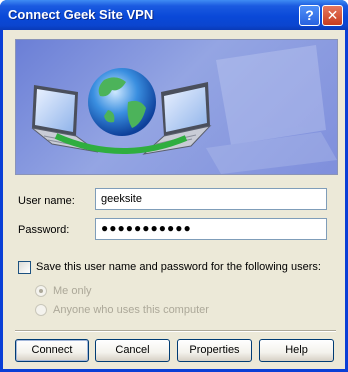 This screenshot has height=372, width=348. I want to click on save-credentials-checkbox, so click(24, 267).